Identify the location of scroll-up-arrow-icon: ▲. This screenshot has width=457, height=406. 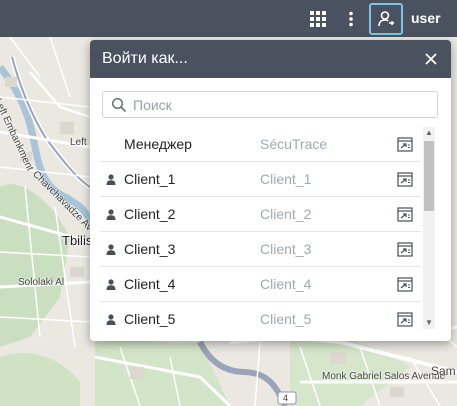
(429, 133).